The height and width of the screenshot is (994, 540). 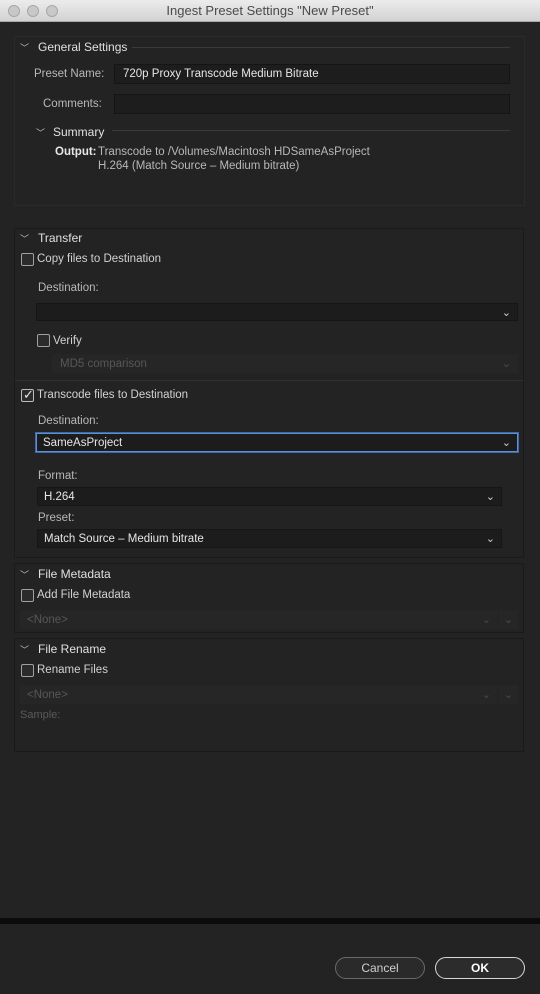 What do you see at coordinates (40, 715) in the screenshot?
I see `sample-label: Sample:` at bounding box center [40, 715].